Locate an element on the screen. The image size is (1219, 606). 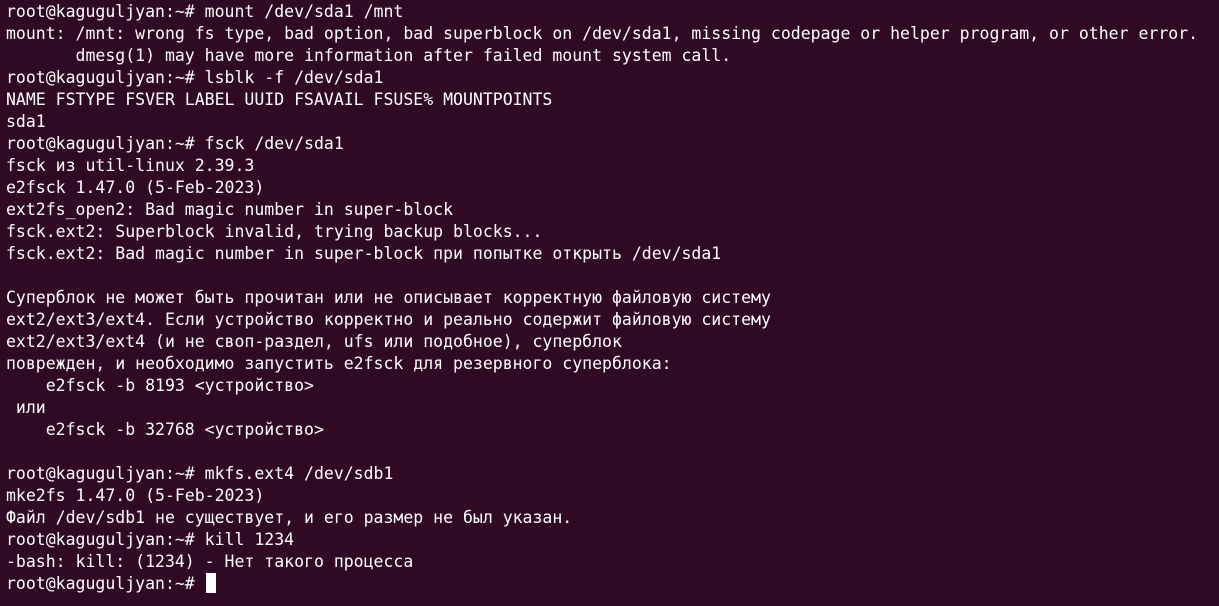
command-prompt-line: root@kaguguljyan:~# is located at coordinates (612, 584).